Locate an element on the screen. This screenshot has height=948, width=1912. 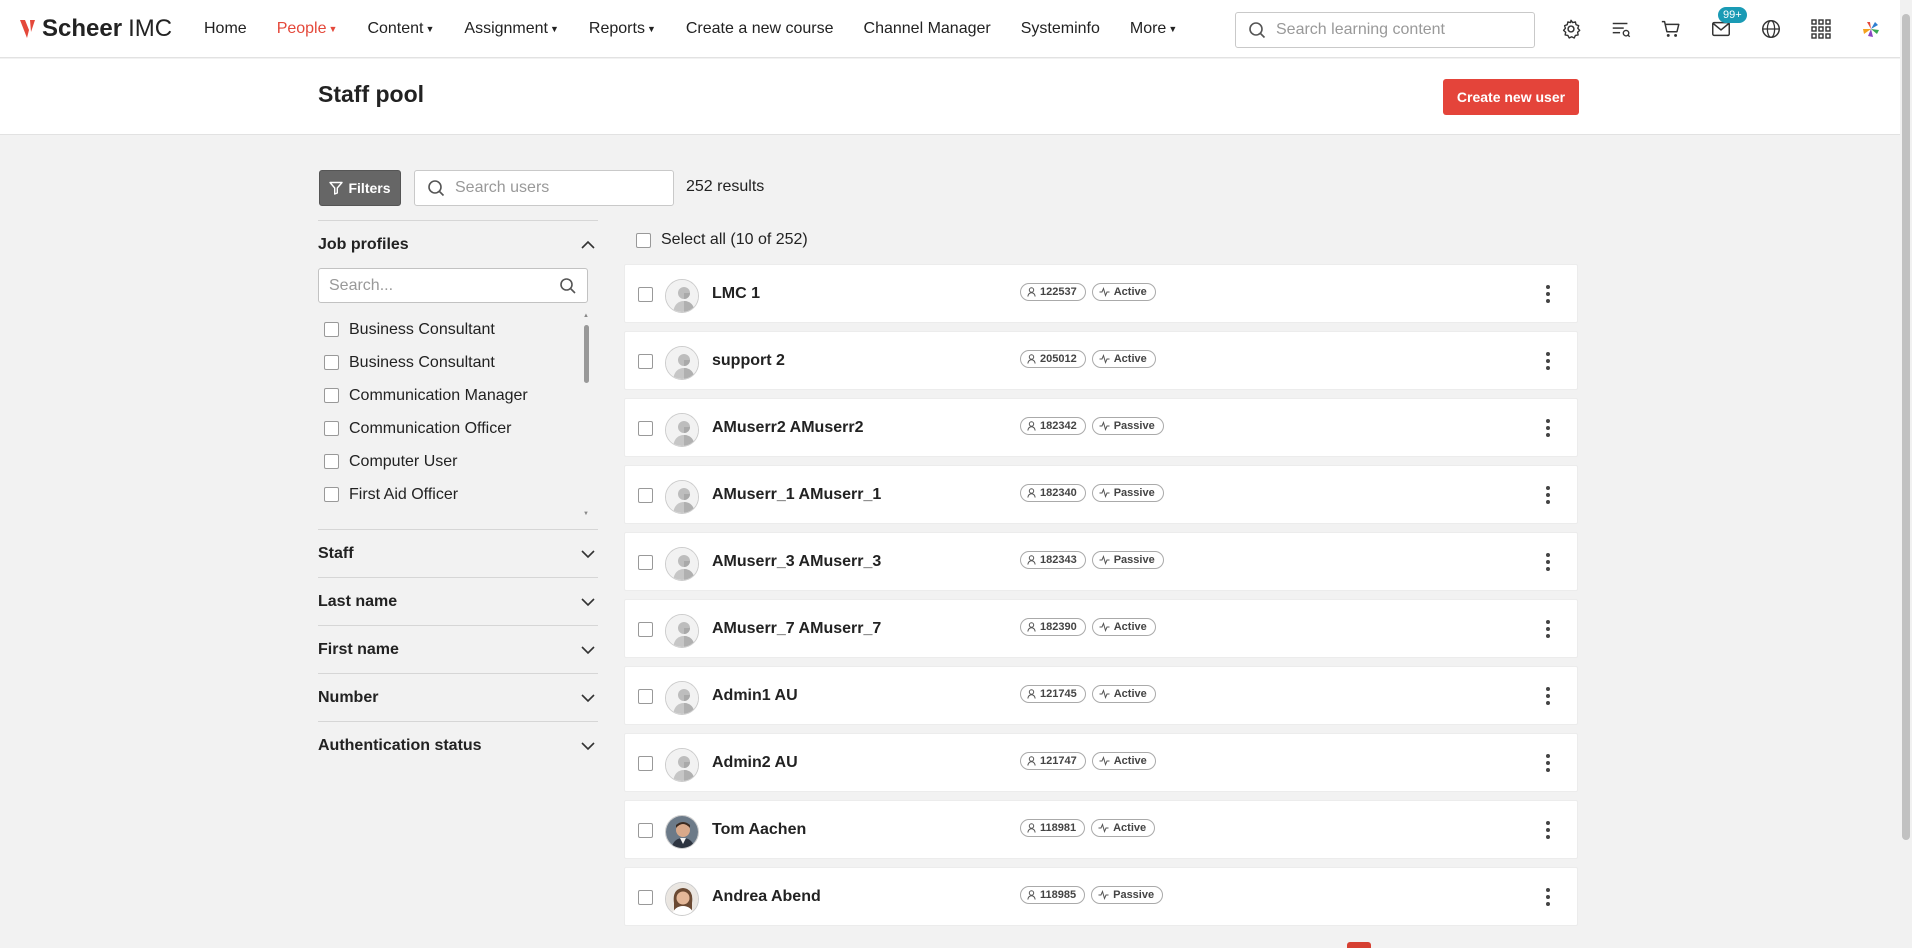
nav-item-more: More ▼ is located at coordinates (1153, 29).